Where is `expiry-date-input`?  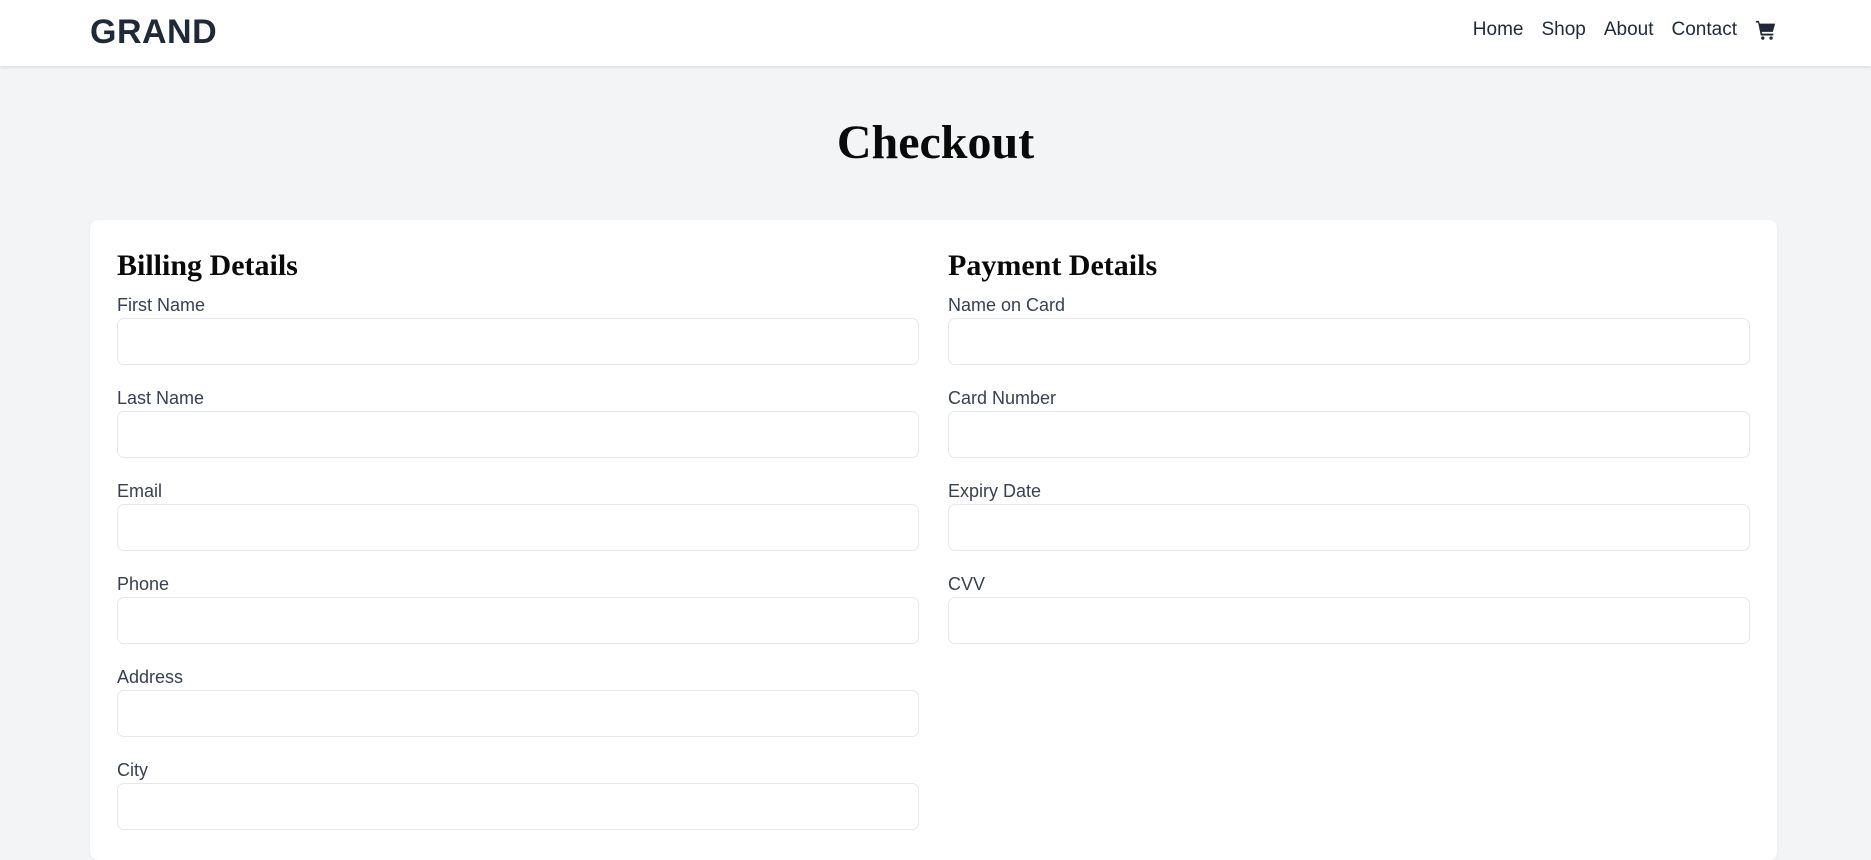 expiry-date-input is located at coordinates (1349, 527).